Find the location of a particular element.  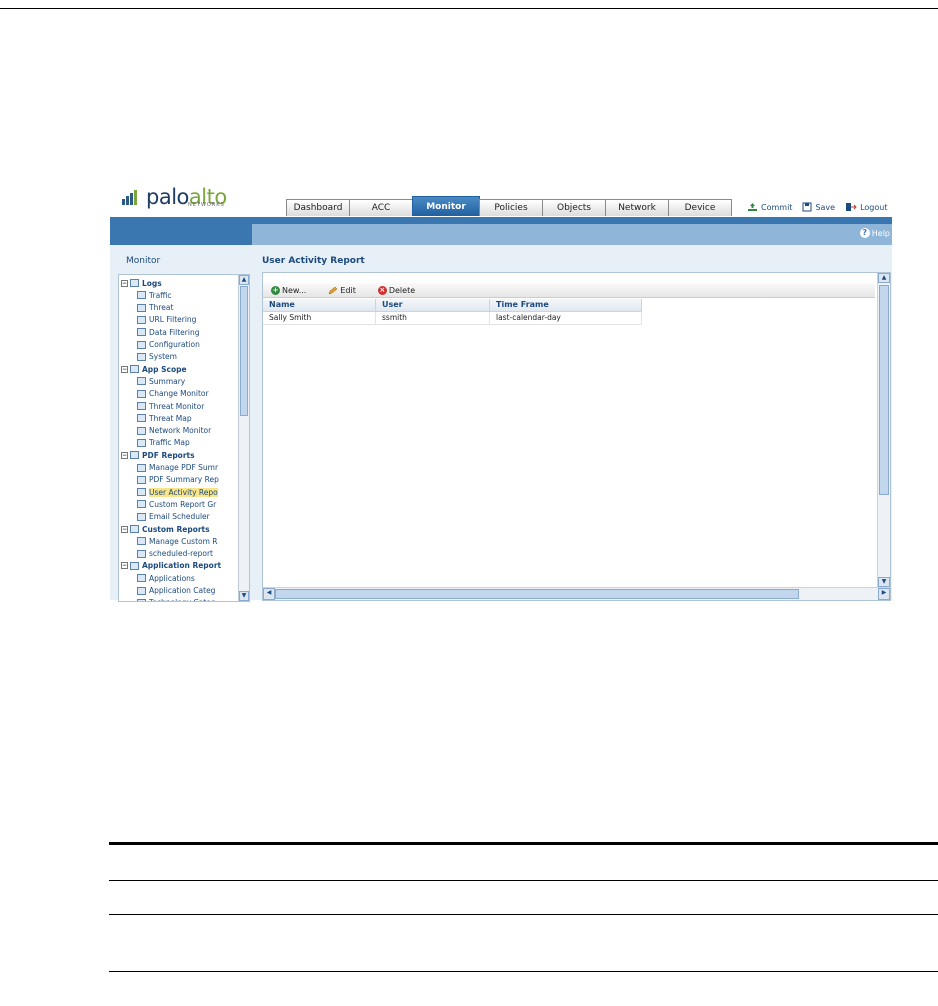

tree-item: PDF Summary Rep is located at coordinates (178, 480).